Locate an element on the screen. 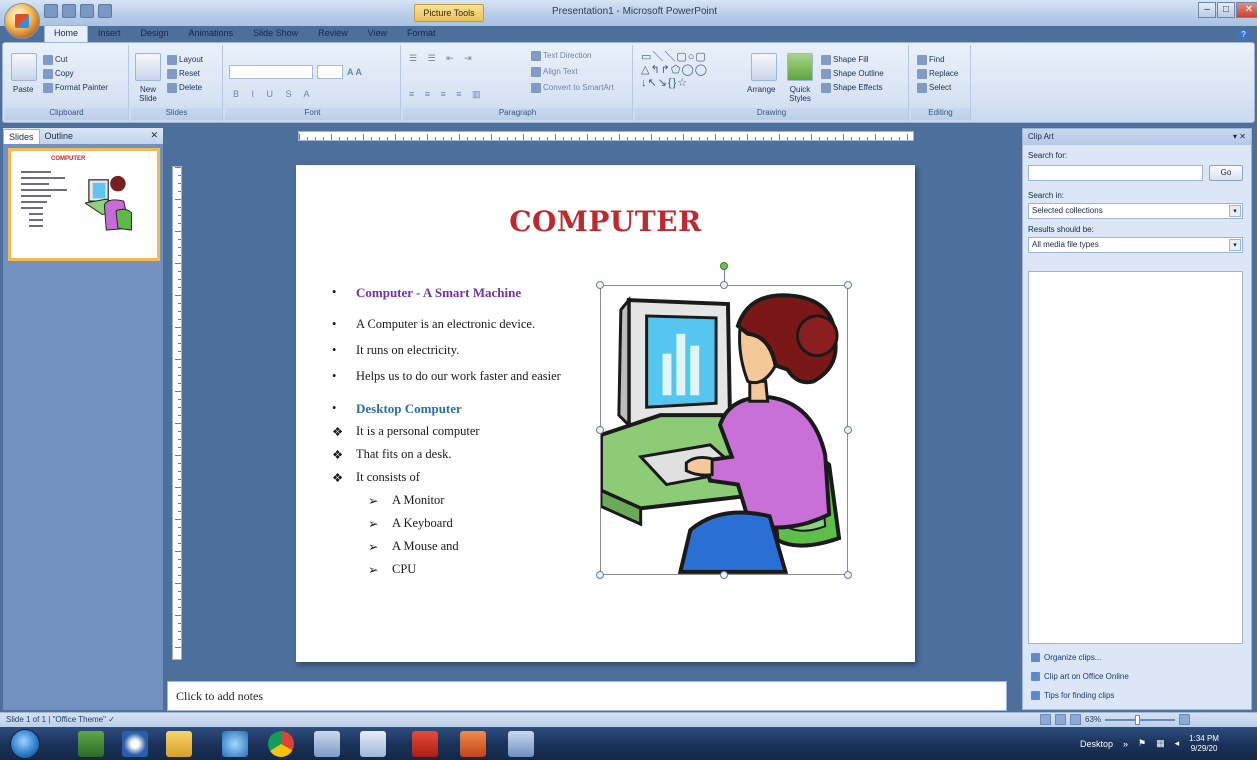  tab-animations: Animations is located at coordinates (211, 33).